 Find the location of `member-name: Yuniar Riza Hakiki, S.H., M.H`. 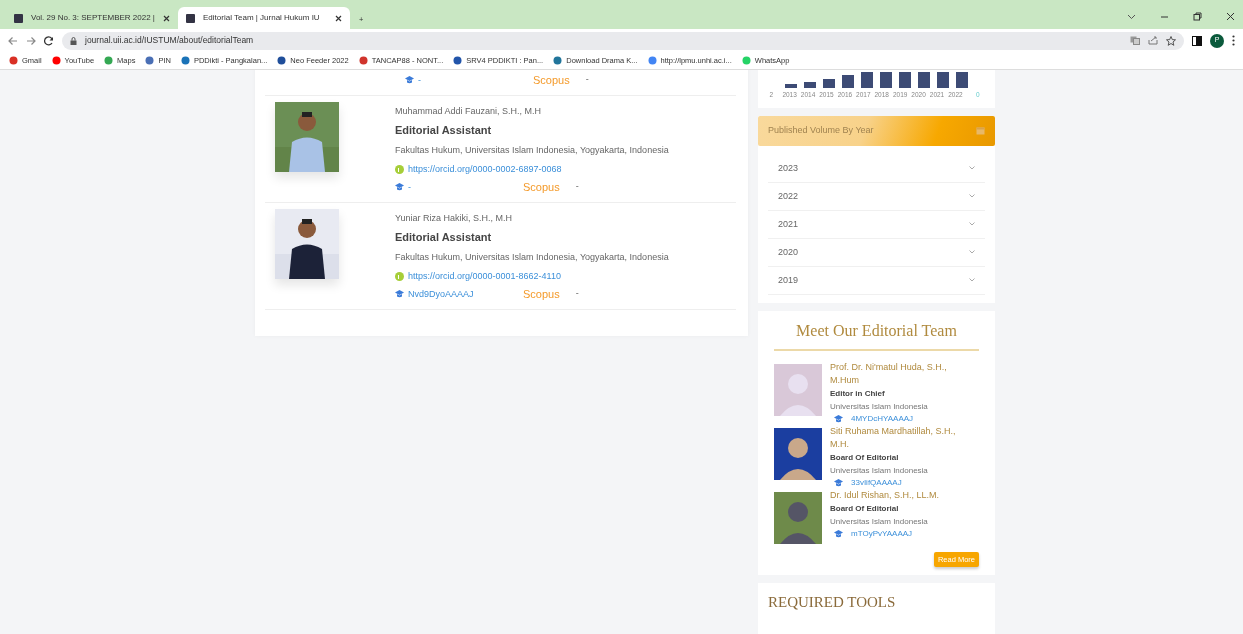

member-name: Yuniar Riza Hakiki, S.H., M.H is located at coordinates (454, 218).